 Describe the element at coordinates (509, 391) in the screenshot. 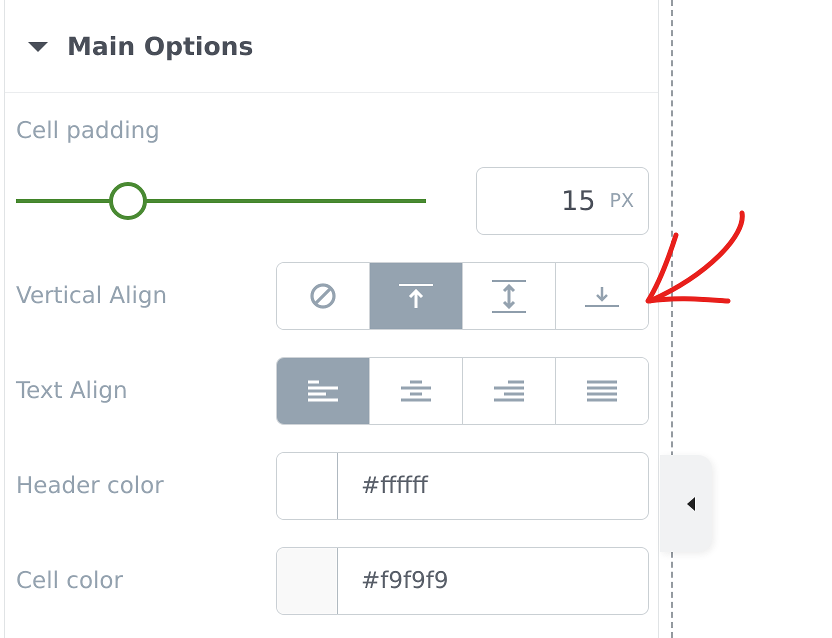

I see `align-right-icon` at that location.